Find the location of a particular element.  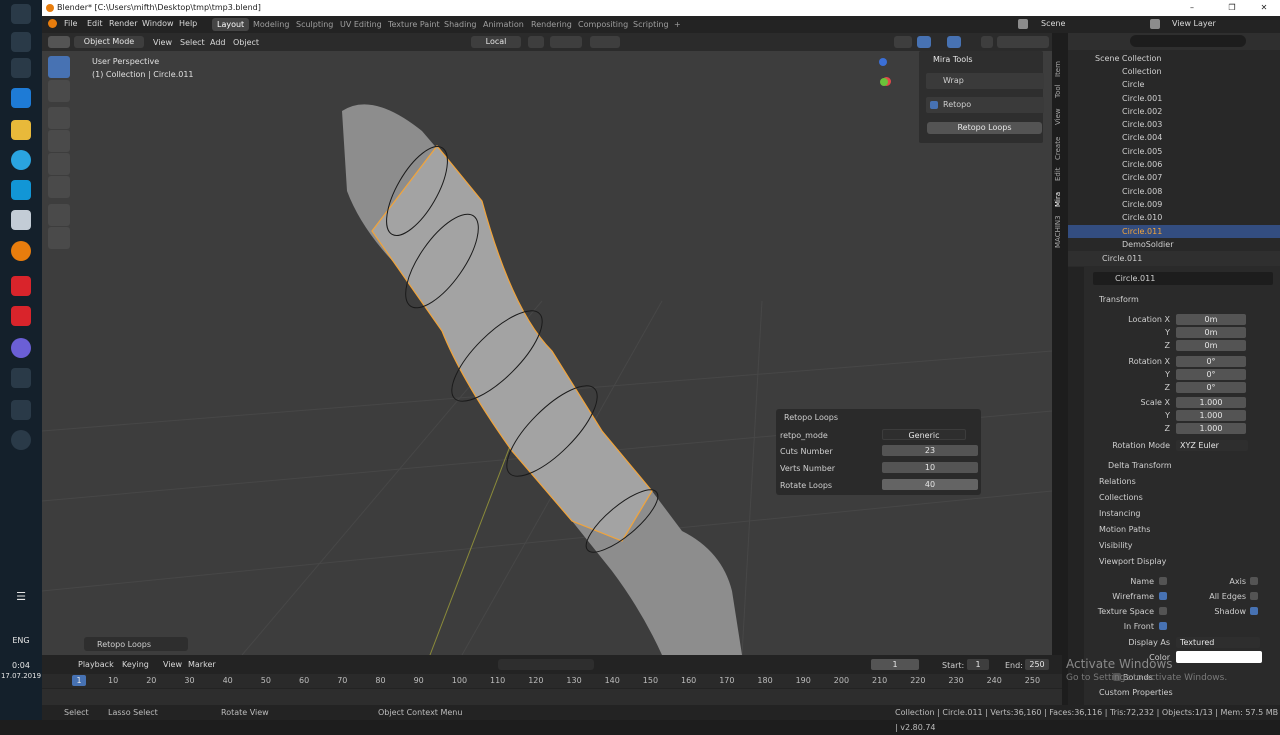

tab-texture-paint: Texture Paint is located at coordinates (414, 24).